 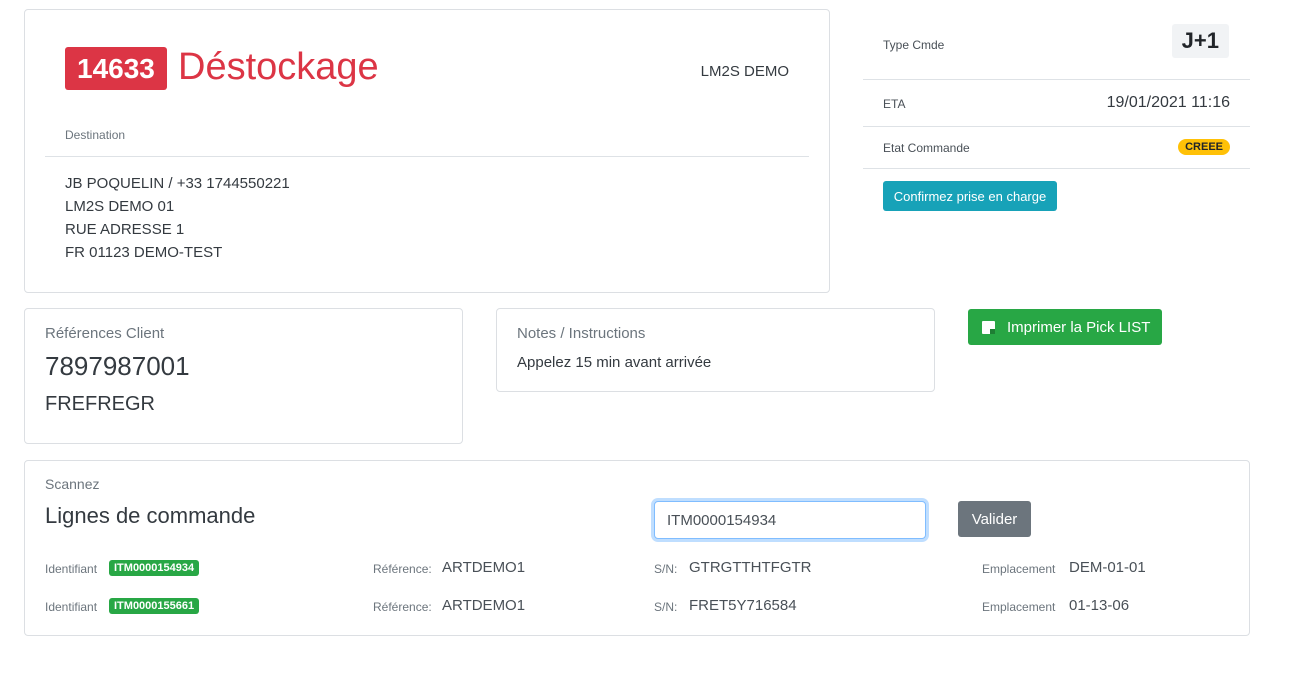 I want to click on address-line: FR 01123 DEMO-TEST, so click(x=144, y=252).